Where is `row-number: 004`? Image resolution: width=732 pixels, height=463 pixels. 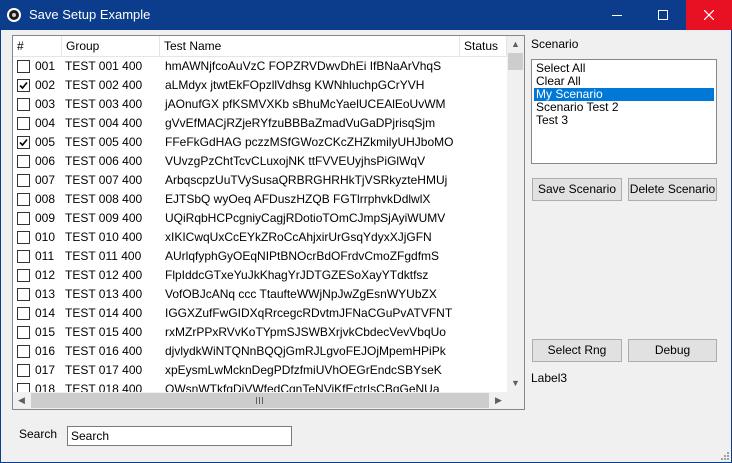
row-number: 004 is located at coordinates (45, 123).